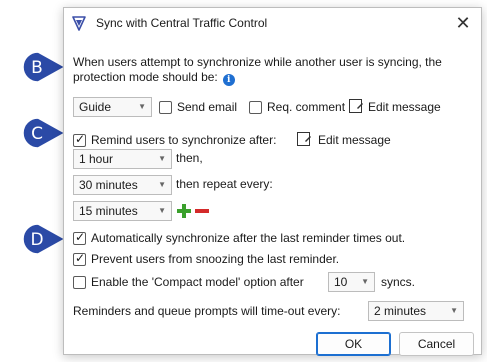 This screenshot has width=487, height=362. What do you see at coordinates (145, 77) in the screenshot?
I see `intro-line-2-text: protection mode should be:` at bounding box center [145, 77].